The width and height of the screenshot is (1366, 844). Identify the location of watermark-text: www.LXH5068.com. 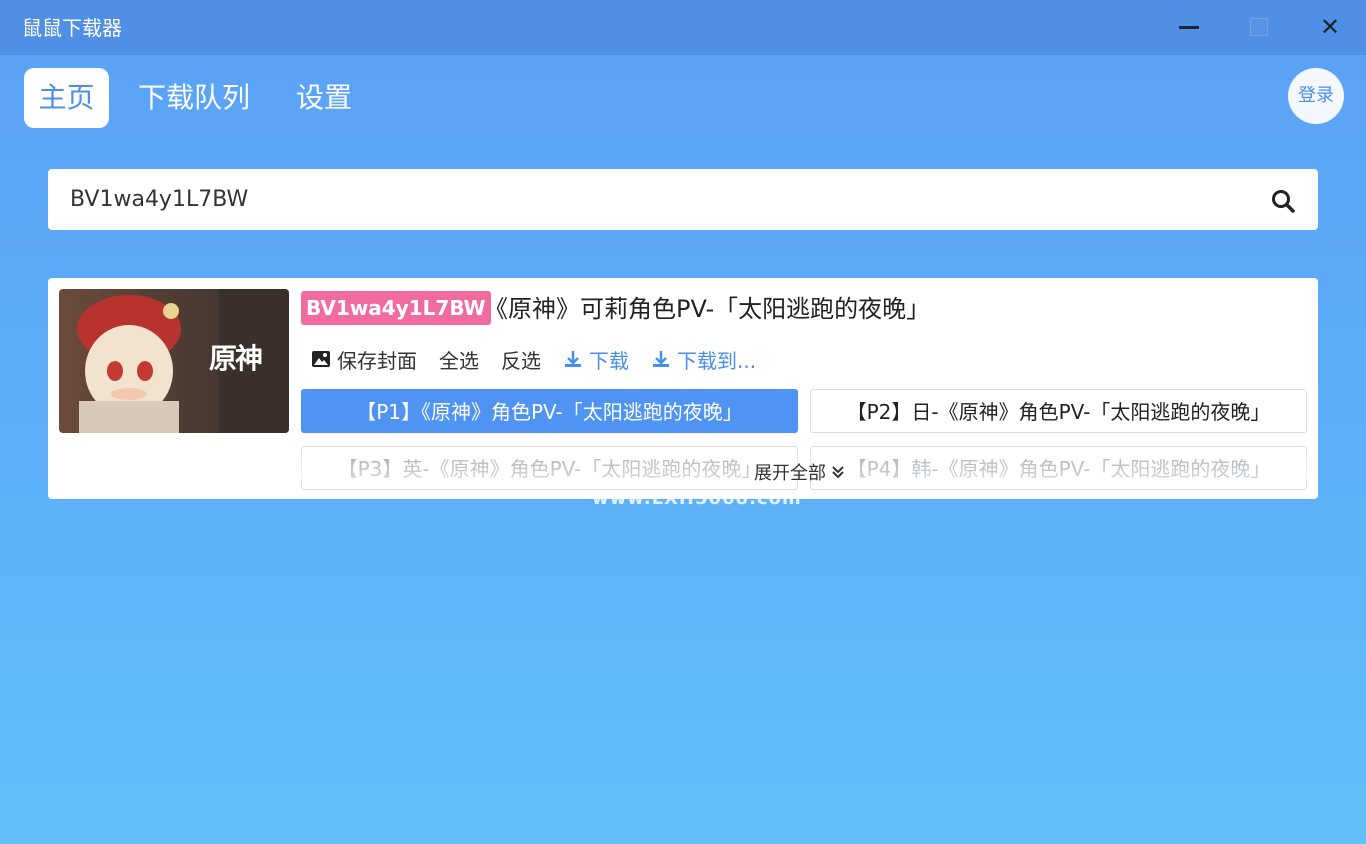
(697, 498).